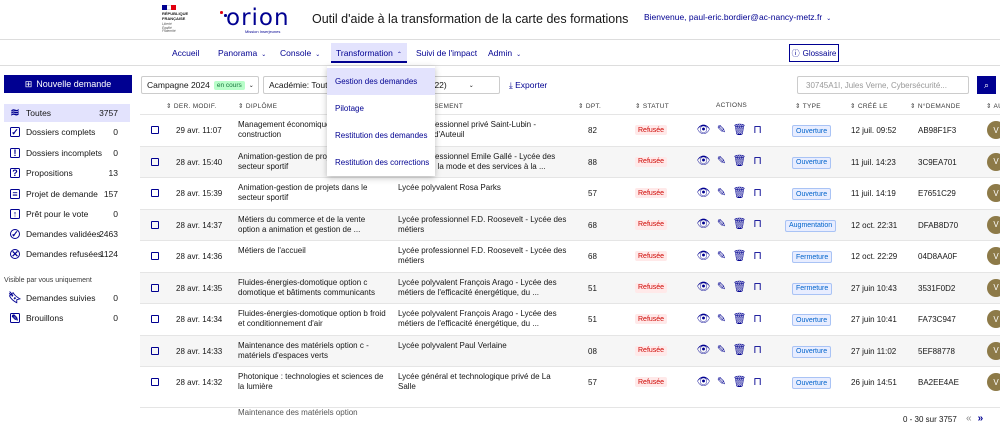 The height and width of the screenshot is (431, 1000). What do you see at coordinates (589, 106) in the screenshot?
I see `th-dpt: ⇕ DPT.` at bounding box center [589, 106].